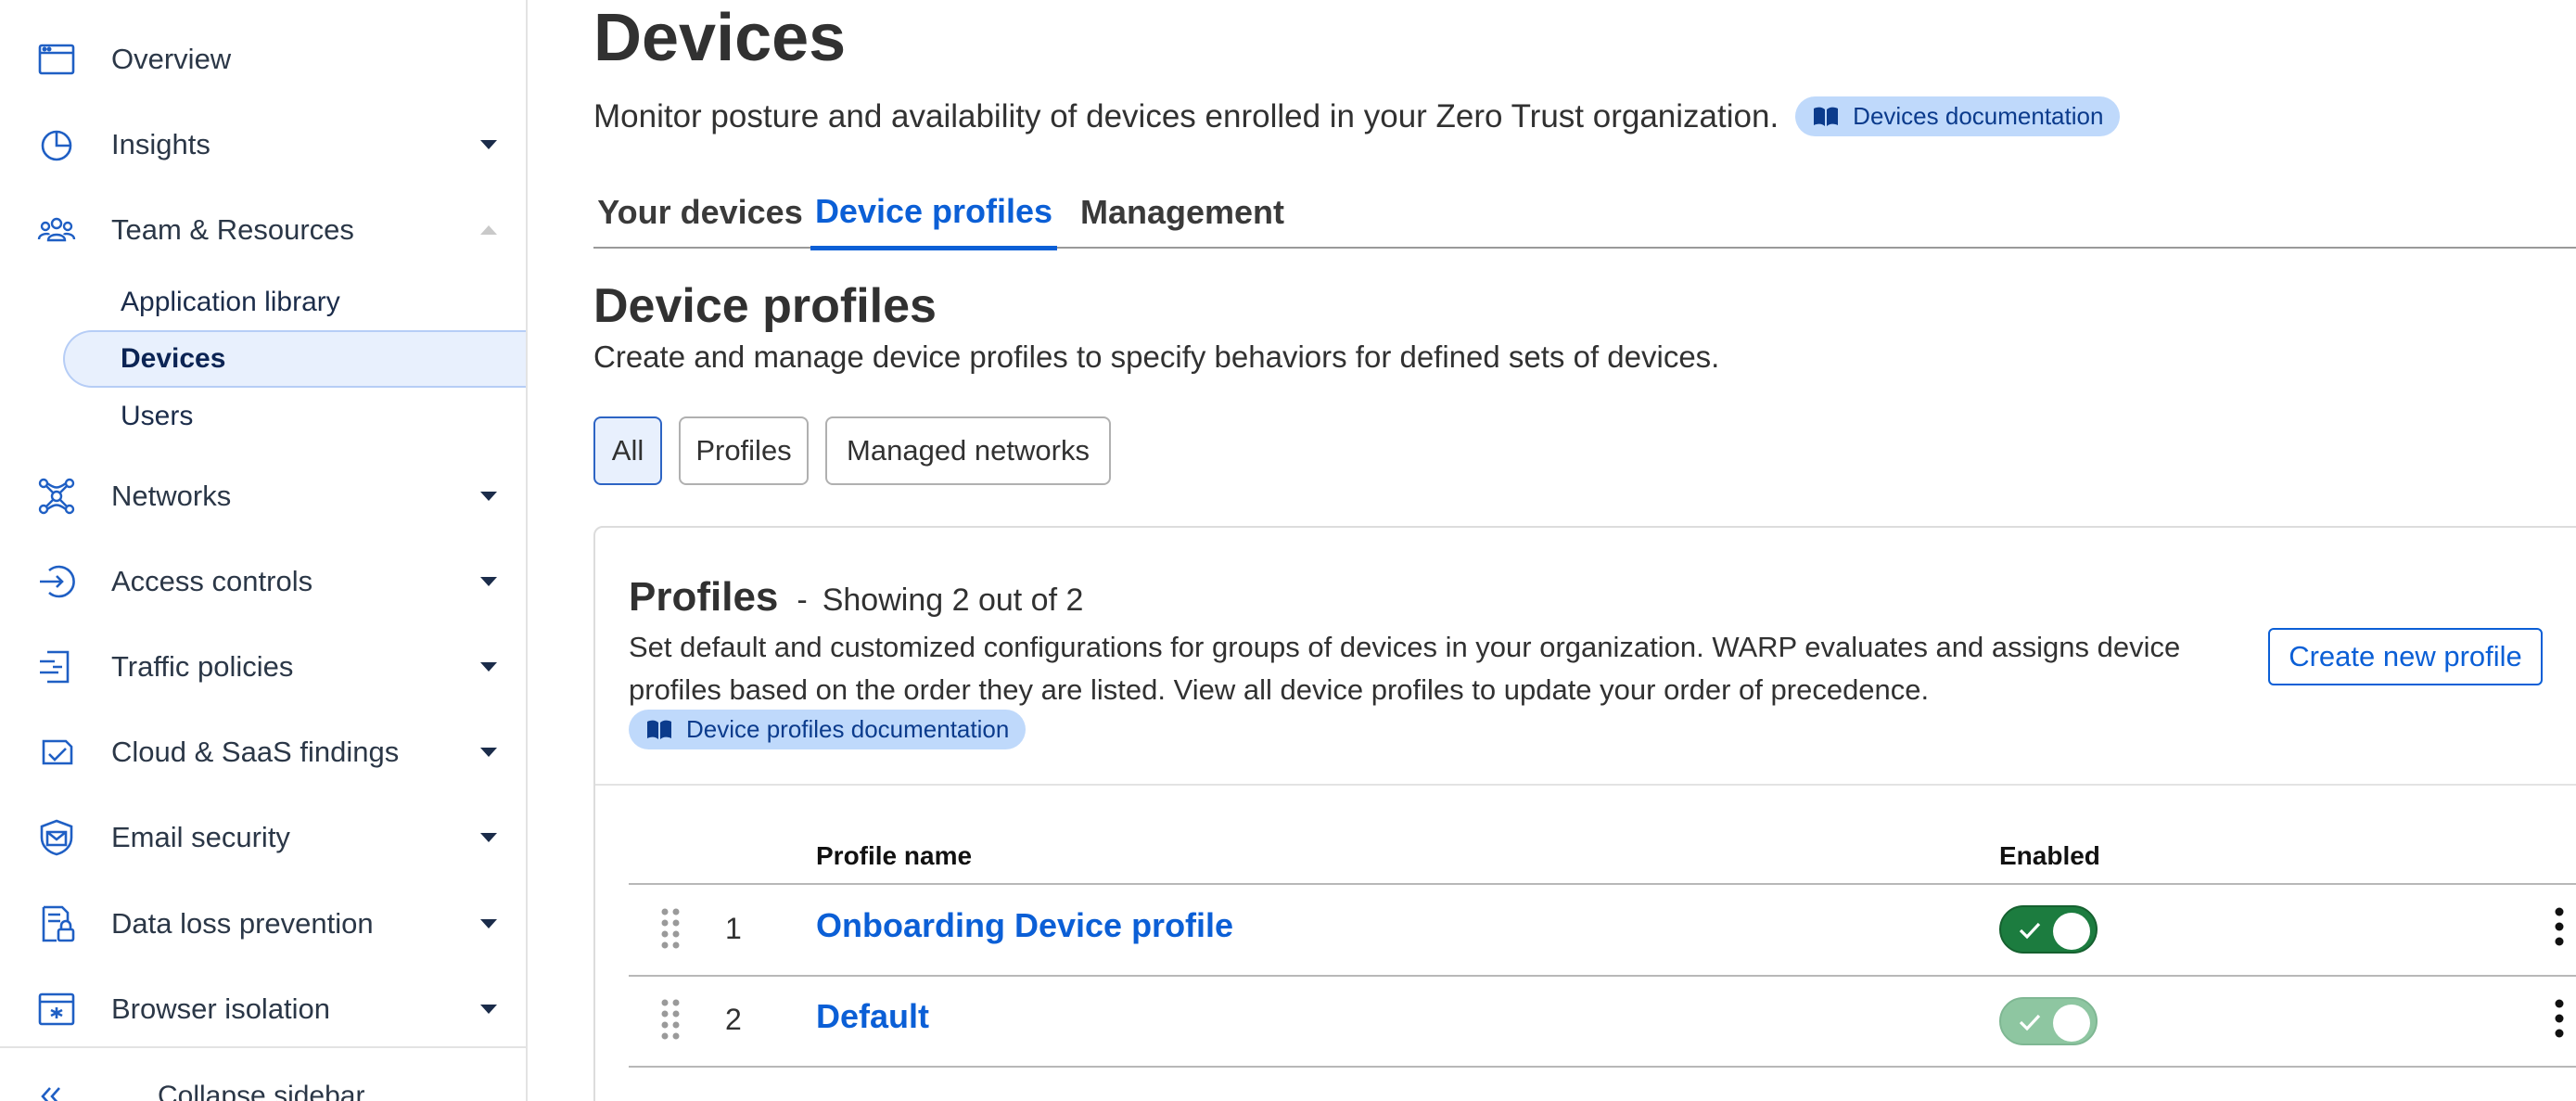 Image resolution: width=2576 pixels, height=1101 pixels. I want to click on traffic-policy-icon, so click(56, 667).